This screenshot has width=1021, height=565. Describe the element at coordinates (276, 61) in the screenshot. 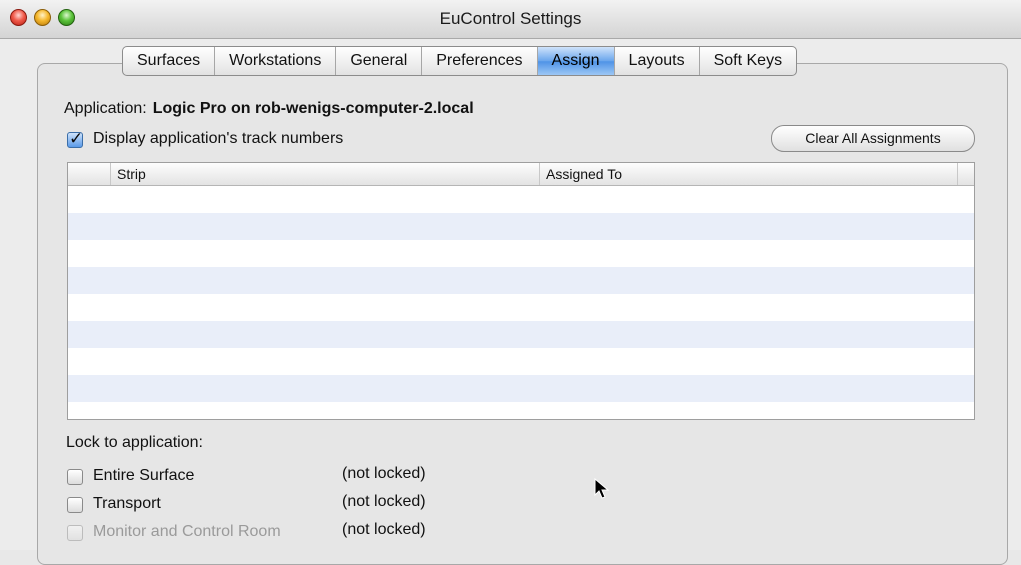

I see `tab-workstations: Workstations` at that location.